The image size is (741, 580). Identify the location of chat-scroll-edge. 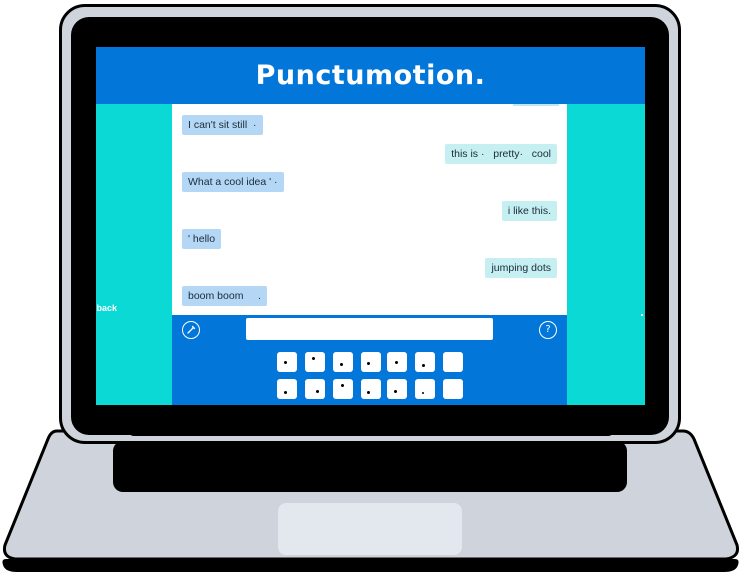
(536, 105).